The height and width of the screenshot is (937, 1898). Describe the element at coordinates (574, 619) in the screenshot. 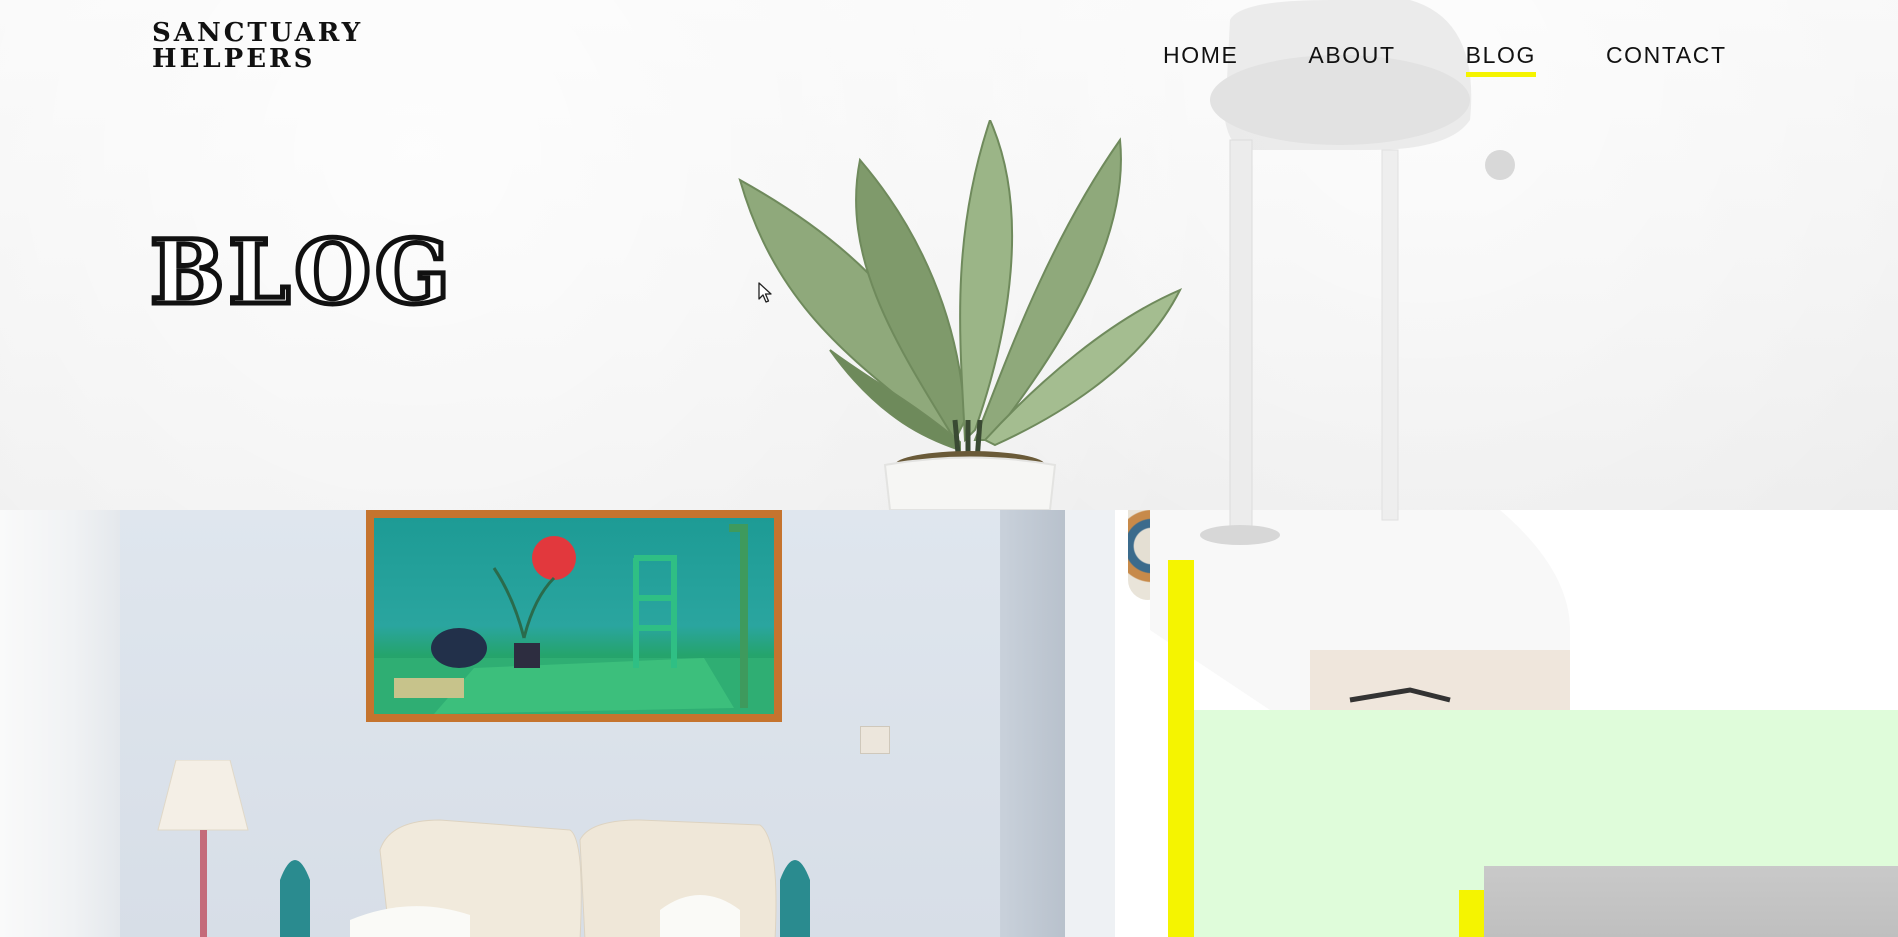

I see `painting-artwork` at that location.